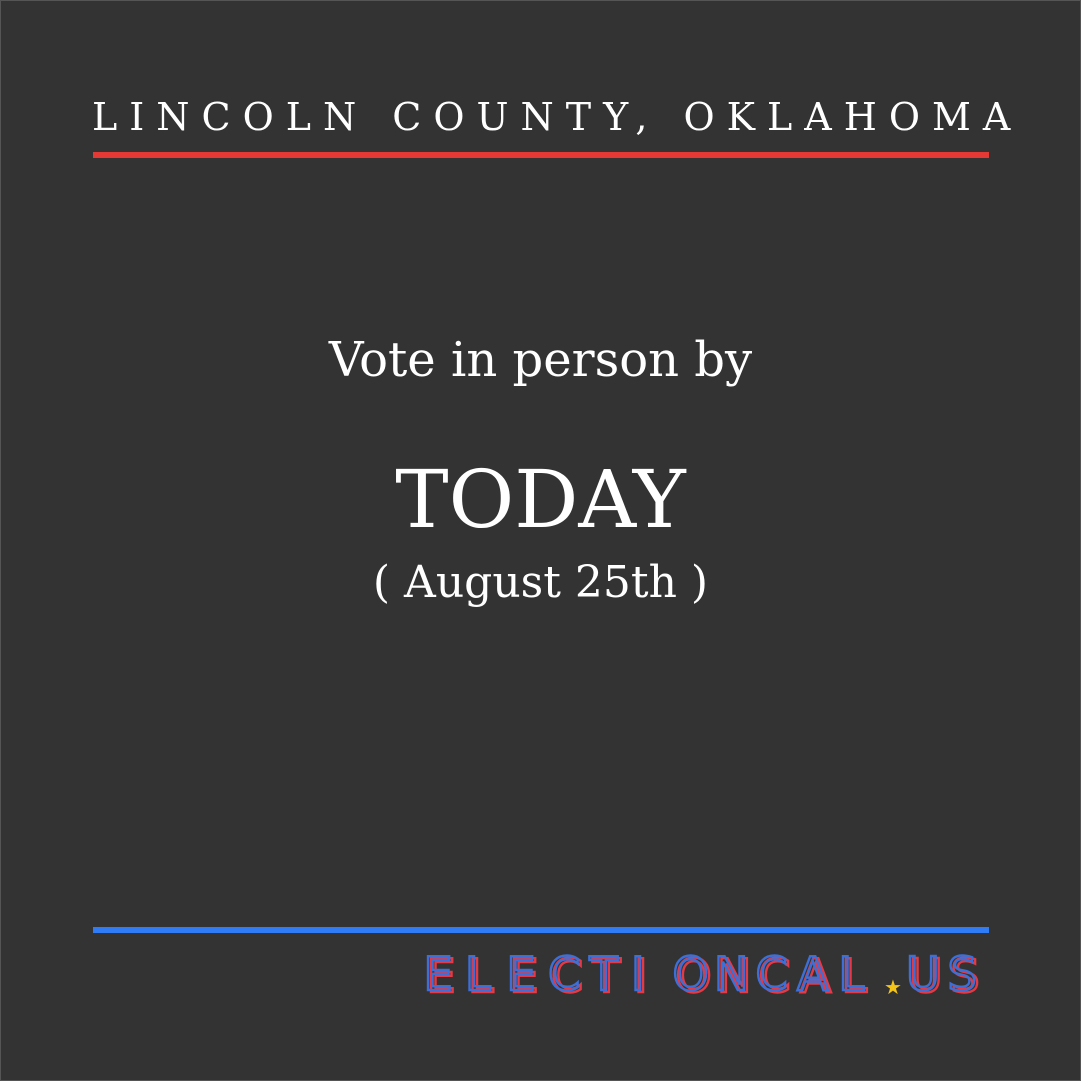 Image resolution: width=1081 pixels, height=1081 pixels. I want to click on brand-letter: O, so click(691, 974).